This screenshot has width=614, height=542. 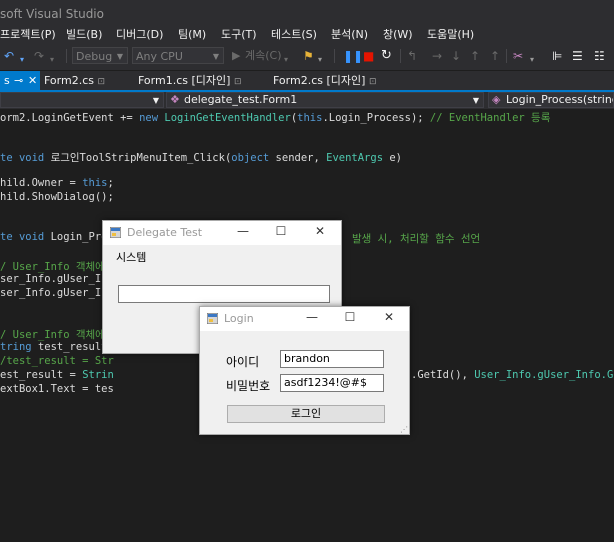 What do you see at coordinates (7, 80) in the screenshot?
I see `tab-indicator-icon: s` at bounding box center [7, 80].